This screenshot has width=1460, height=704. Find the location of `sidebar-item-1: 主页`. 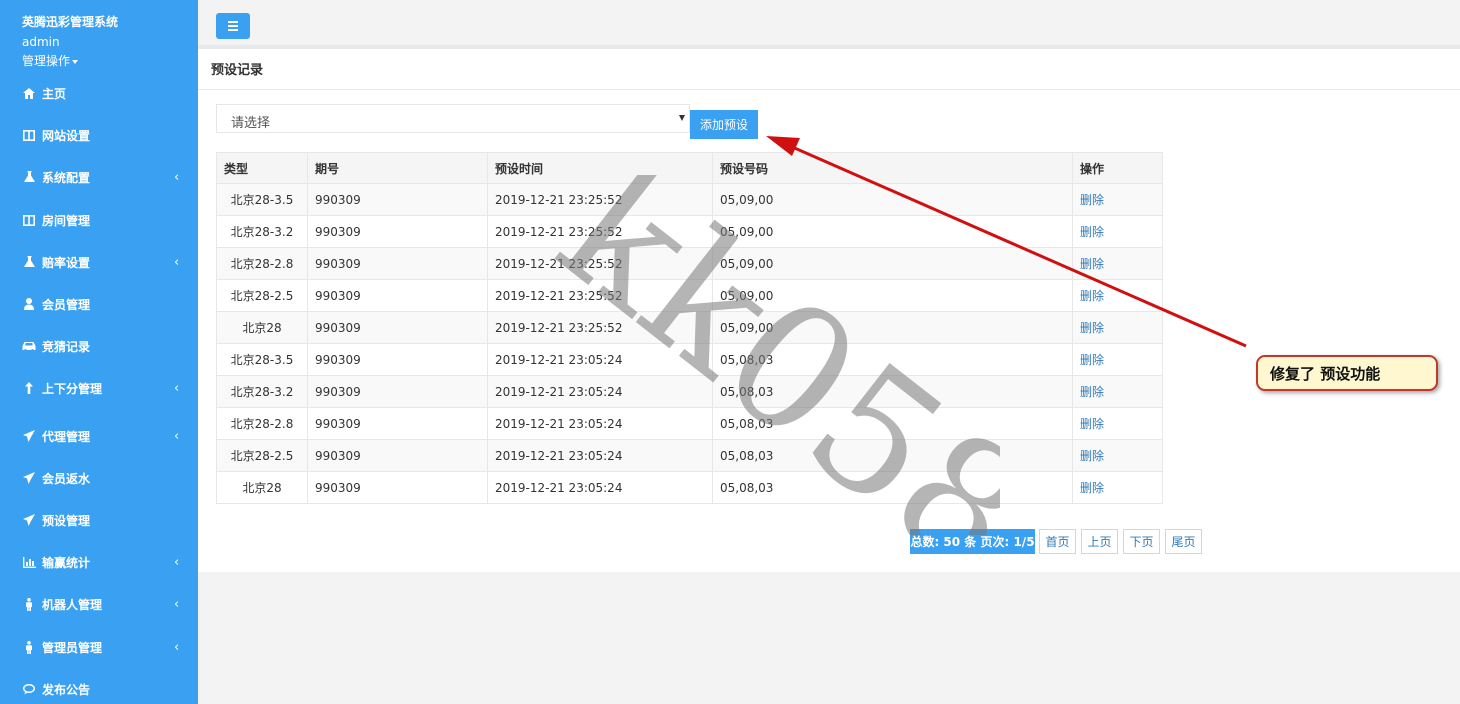

sidebar-item-1: 主页 is located at coordinates (99, 93).